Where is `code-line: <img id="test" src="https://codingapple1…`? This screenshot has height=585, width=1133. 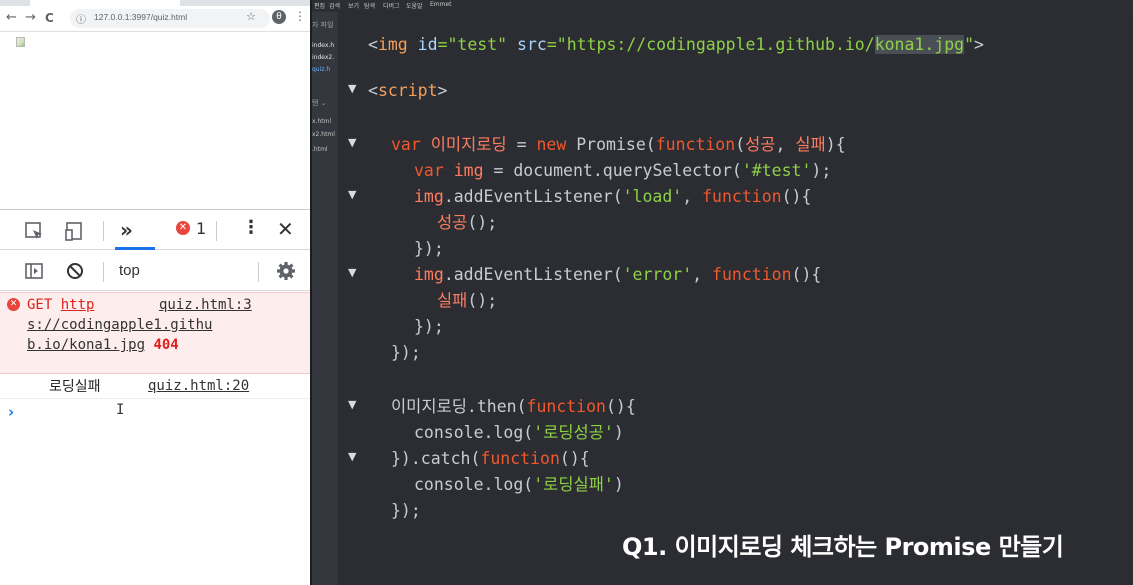 code-line: <img id="test" src="https://codingapple1… is located at coordinates (735, 45).